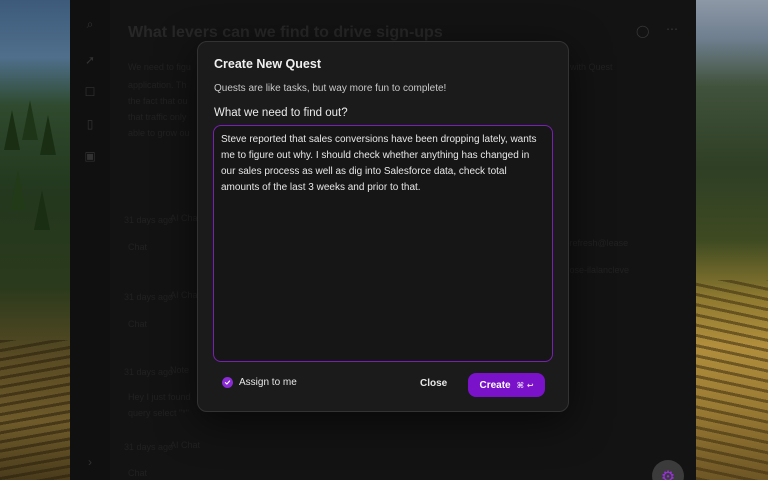  I want to click on field-label: What we need to find out?, so click(281, 113).